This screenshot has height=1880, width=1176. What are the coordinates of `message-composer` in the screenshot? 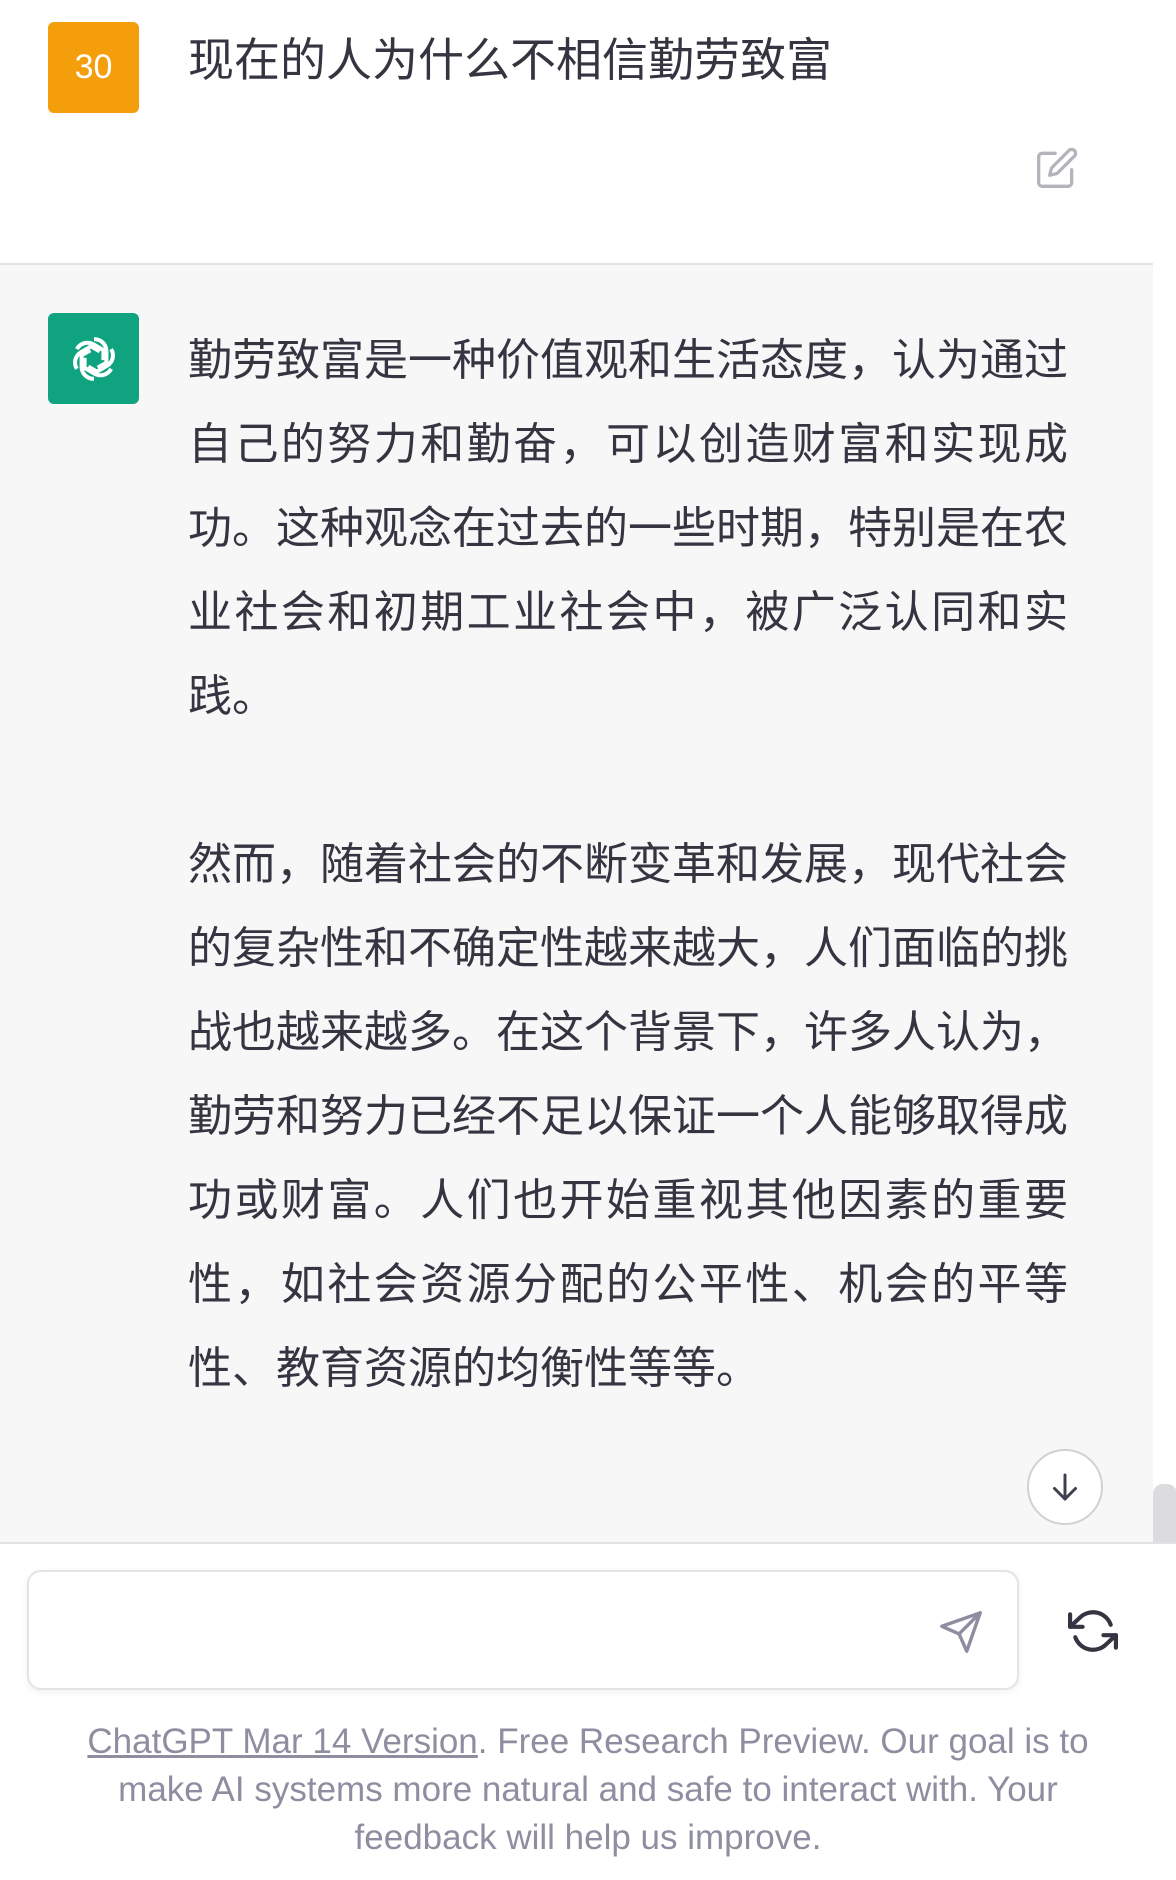 It's located at (523, 1630).